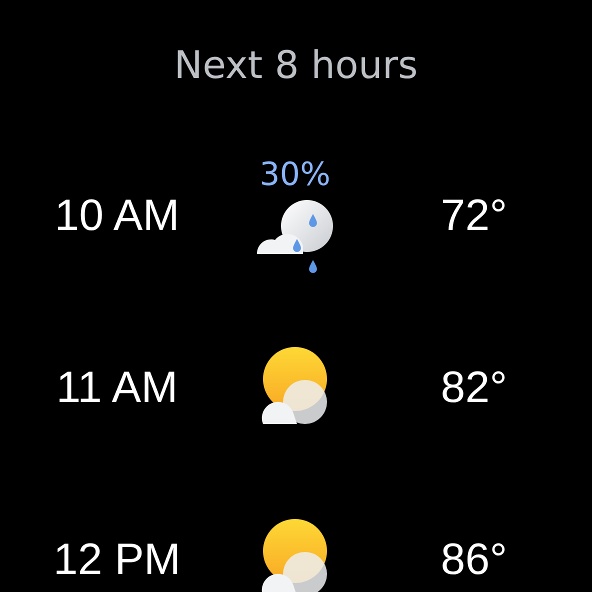 The height and width of the screenshot is (592, 592). What do you see at coordinates (474, 560) in the screenshot?
I see `temperature-label: 86°` at bounding box center [474, 560].